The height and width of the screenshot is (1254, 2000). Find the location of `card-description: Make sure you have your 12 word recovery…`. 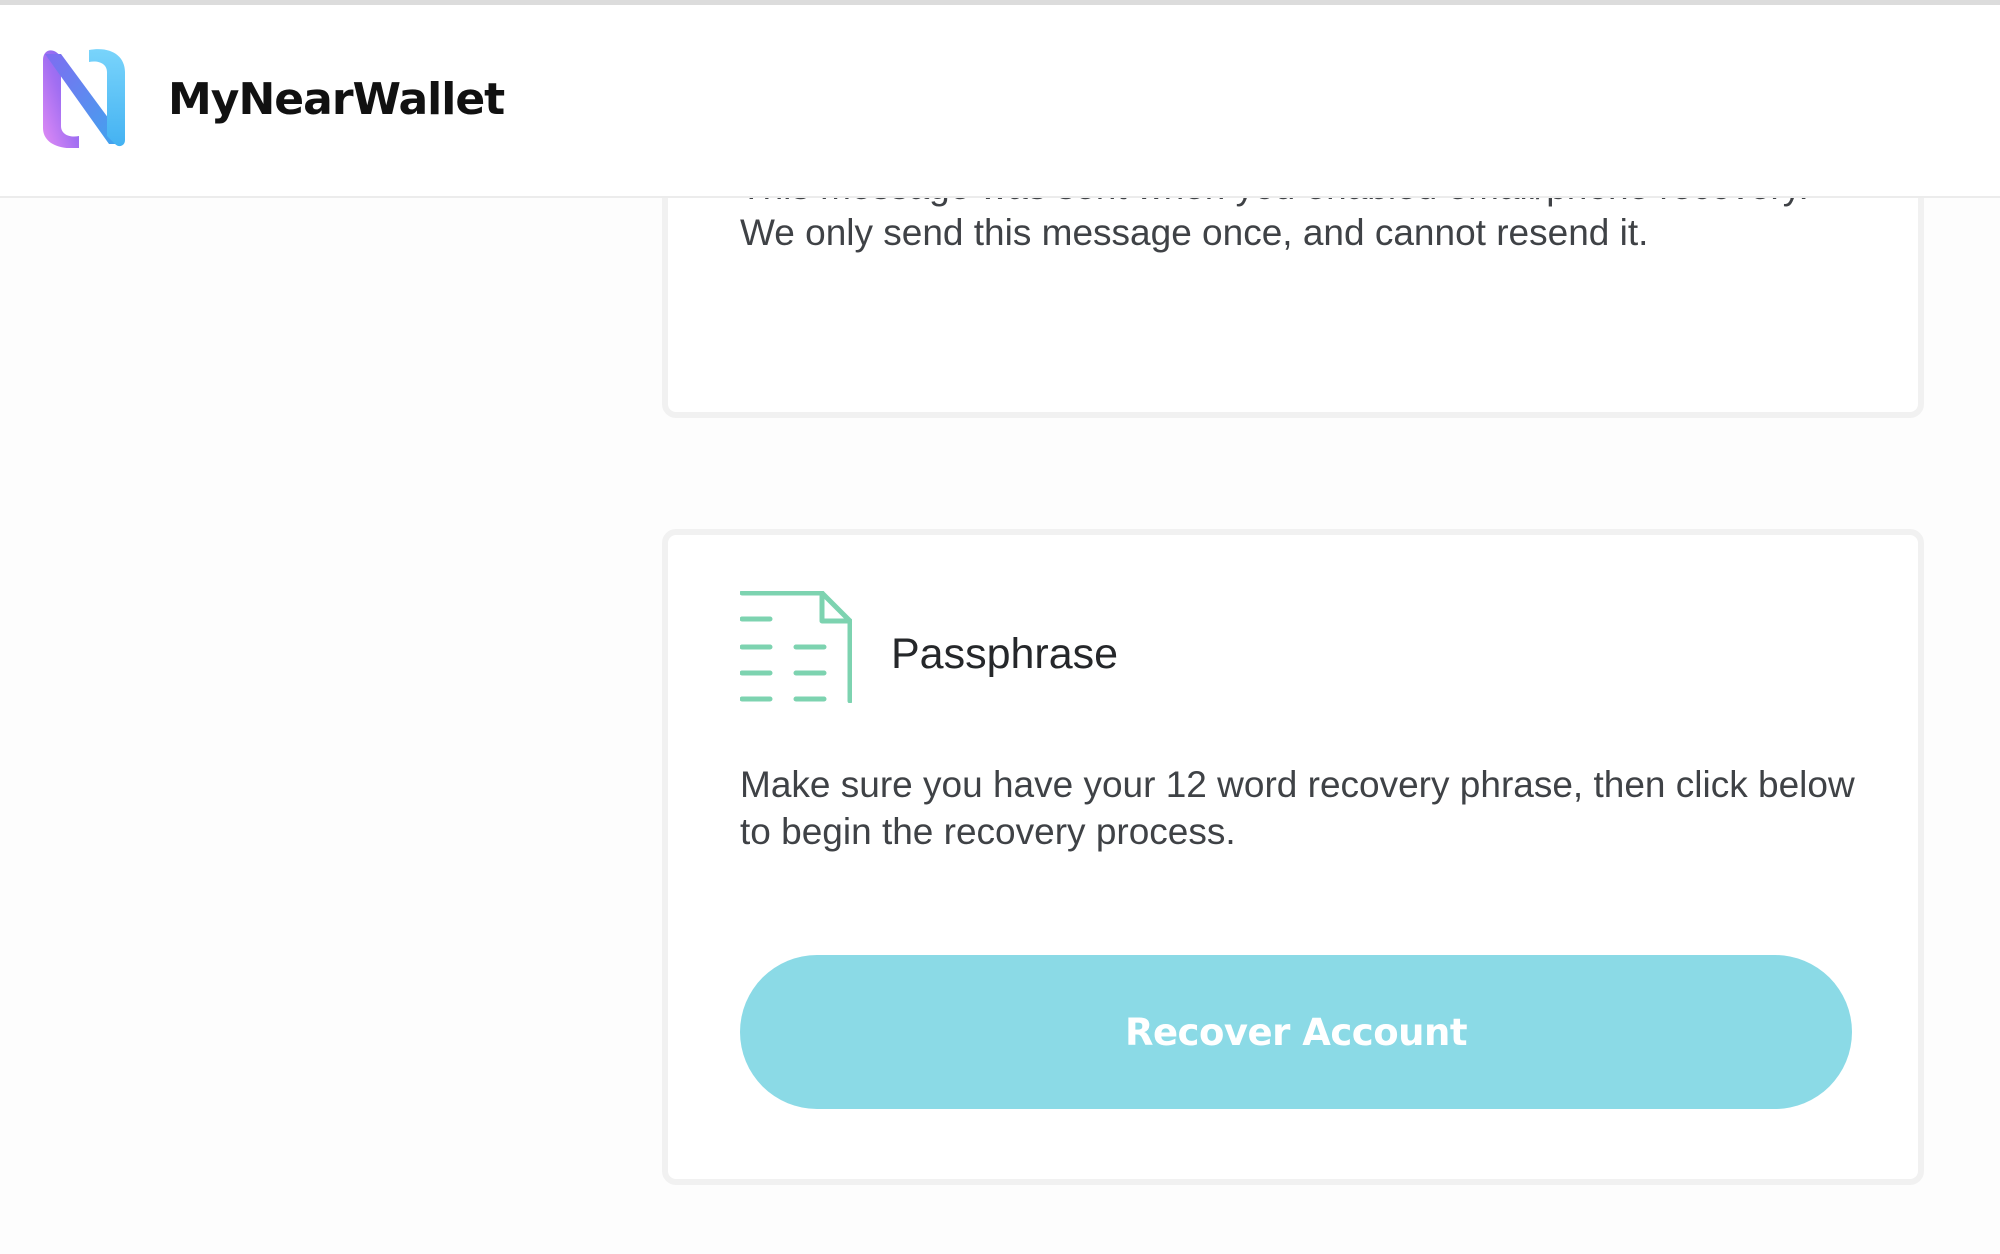

card-description: Make sure you have your 12 word recovery… is located at coordinates (1297, 808).